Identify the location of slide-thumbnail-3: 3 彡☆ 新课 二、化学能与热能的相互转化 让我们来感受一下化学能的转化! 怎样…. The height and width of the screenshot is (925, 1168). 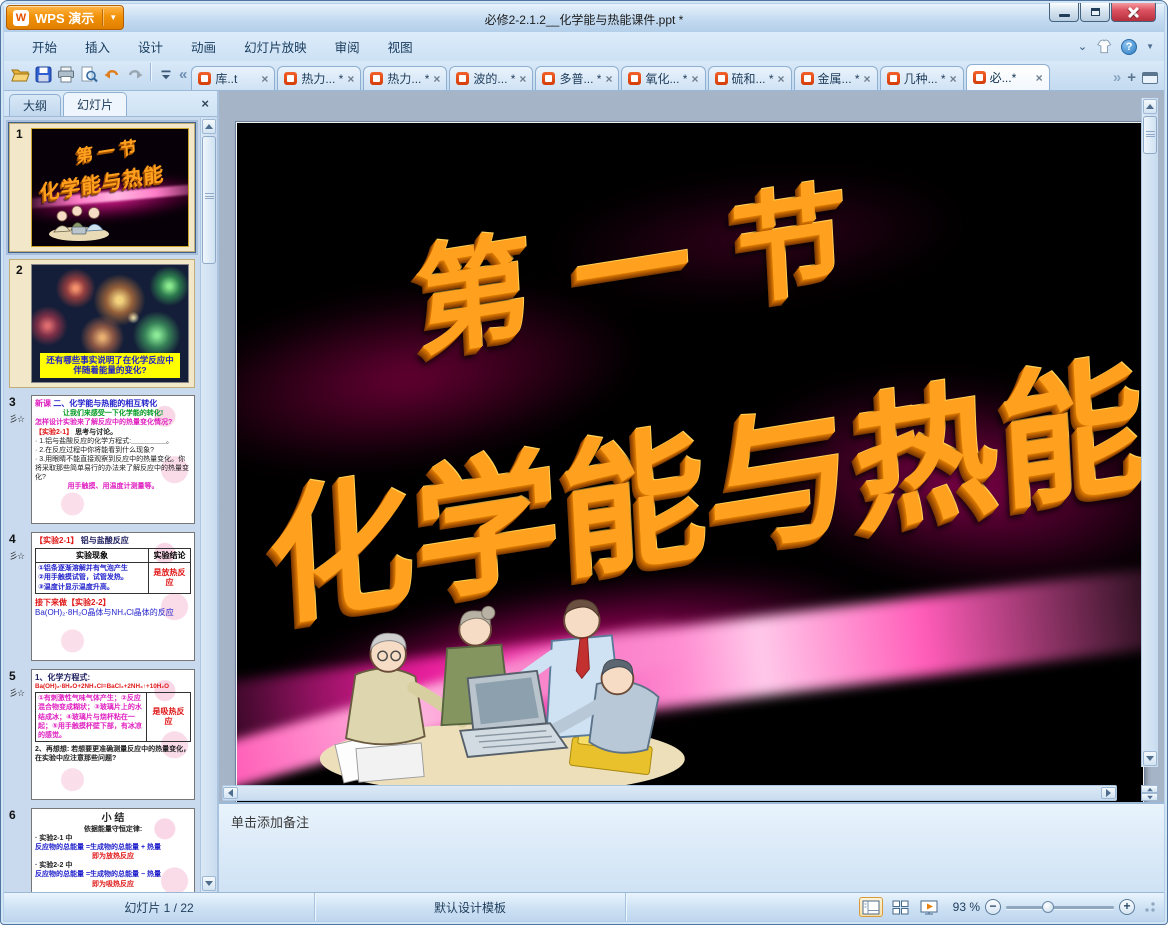
(104, 459).